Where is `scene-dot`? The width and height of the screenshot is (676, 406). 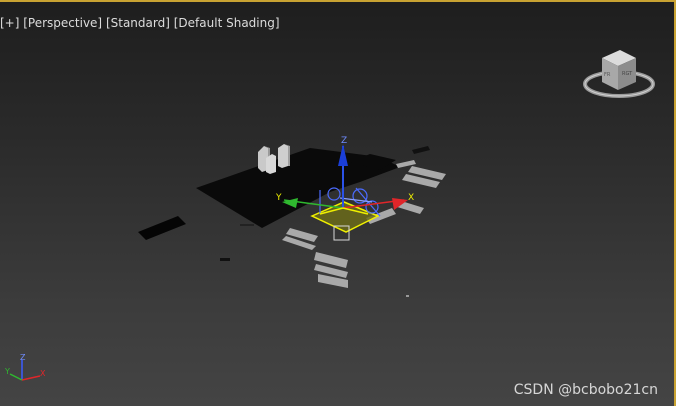 scene-dot is located at coordinates (407, 296).